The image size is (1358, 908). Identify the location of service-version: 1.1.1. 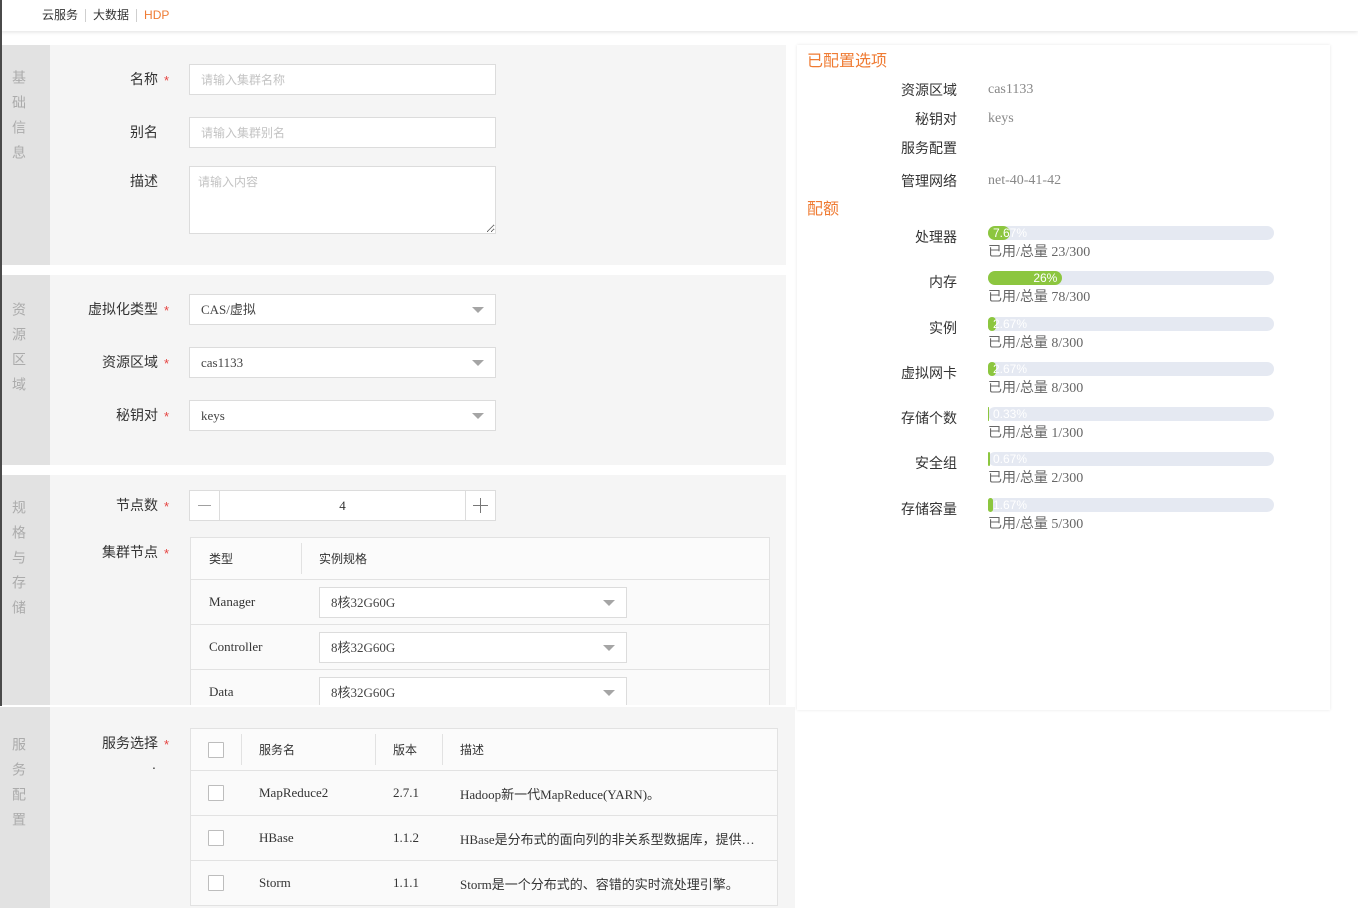
(406, 882).